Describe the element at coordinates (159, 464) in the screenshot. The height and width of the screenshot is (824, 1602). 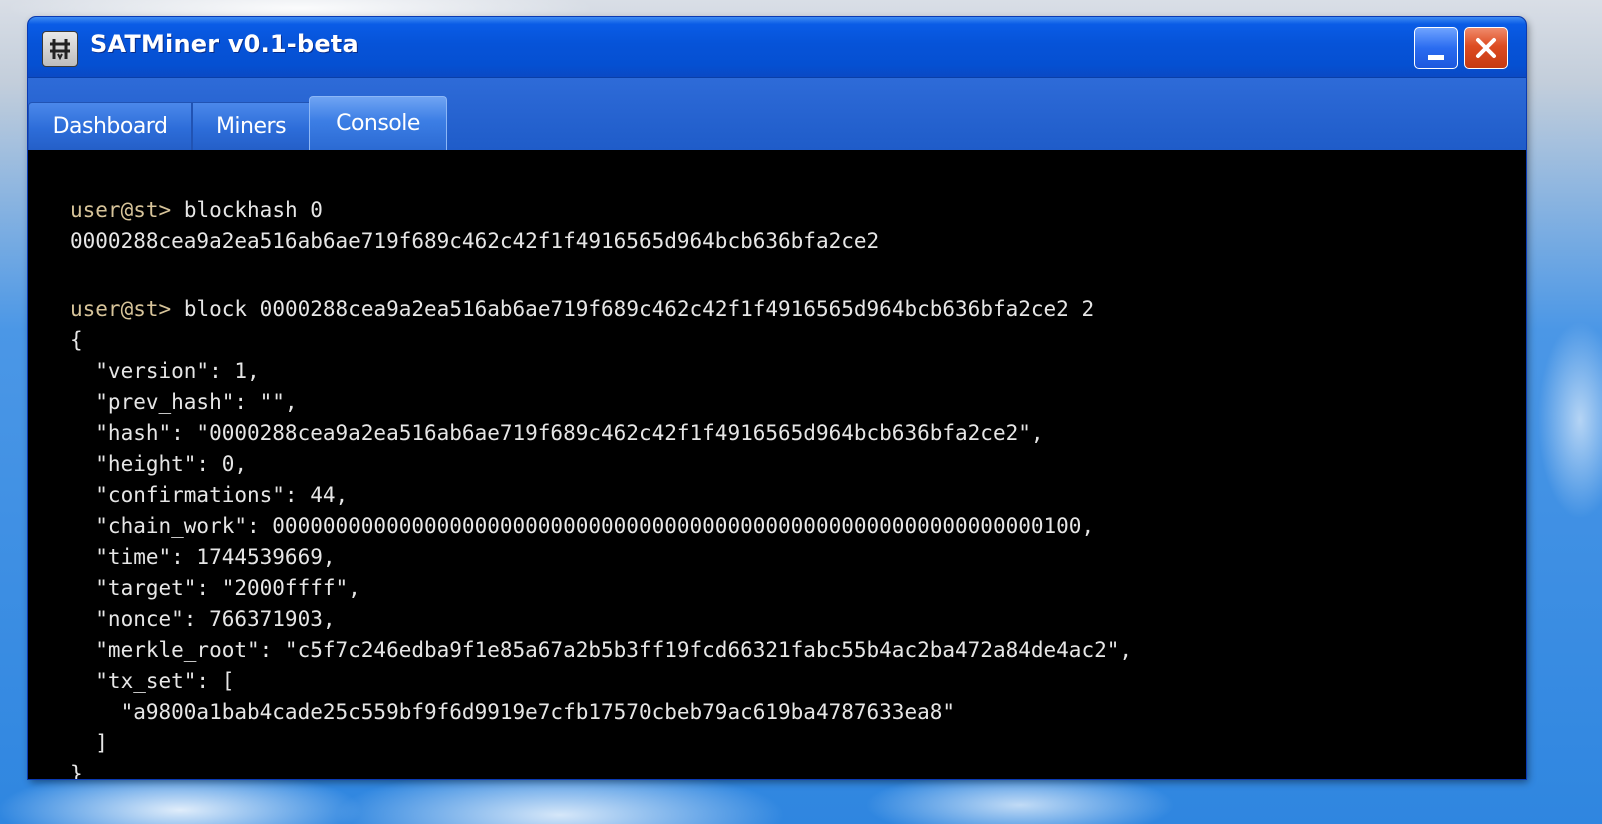
I see `console-output-line: "height": 0,` at that location.